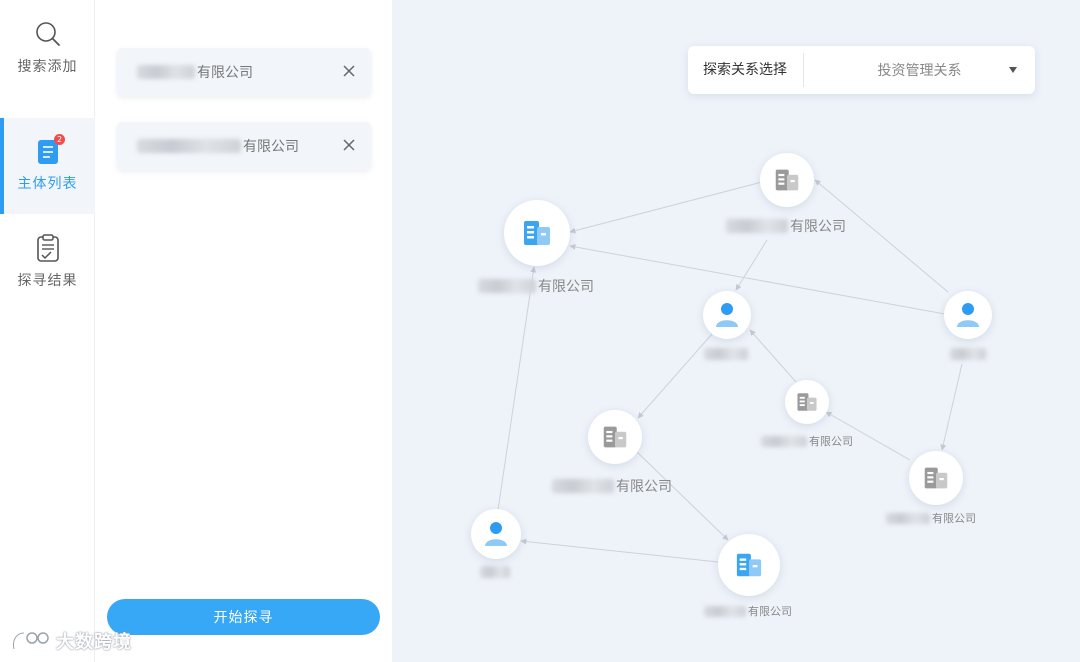 Image resolution: width=1080 pixels, height=662 pixels. I want to click on nav-sidebar: 搜索添加 2 主体列表 探寻结果, so click(47, 331).